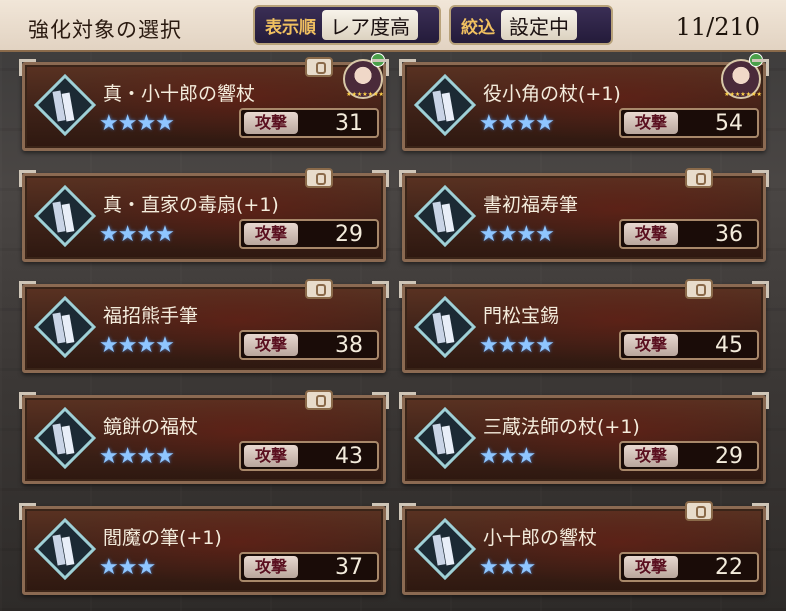  I want to click on weapon-card: 真・直家の毒扇(+1) ★★★★ 攻撃 29, so click(202, 215).